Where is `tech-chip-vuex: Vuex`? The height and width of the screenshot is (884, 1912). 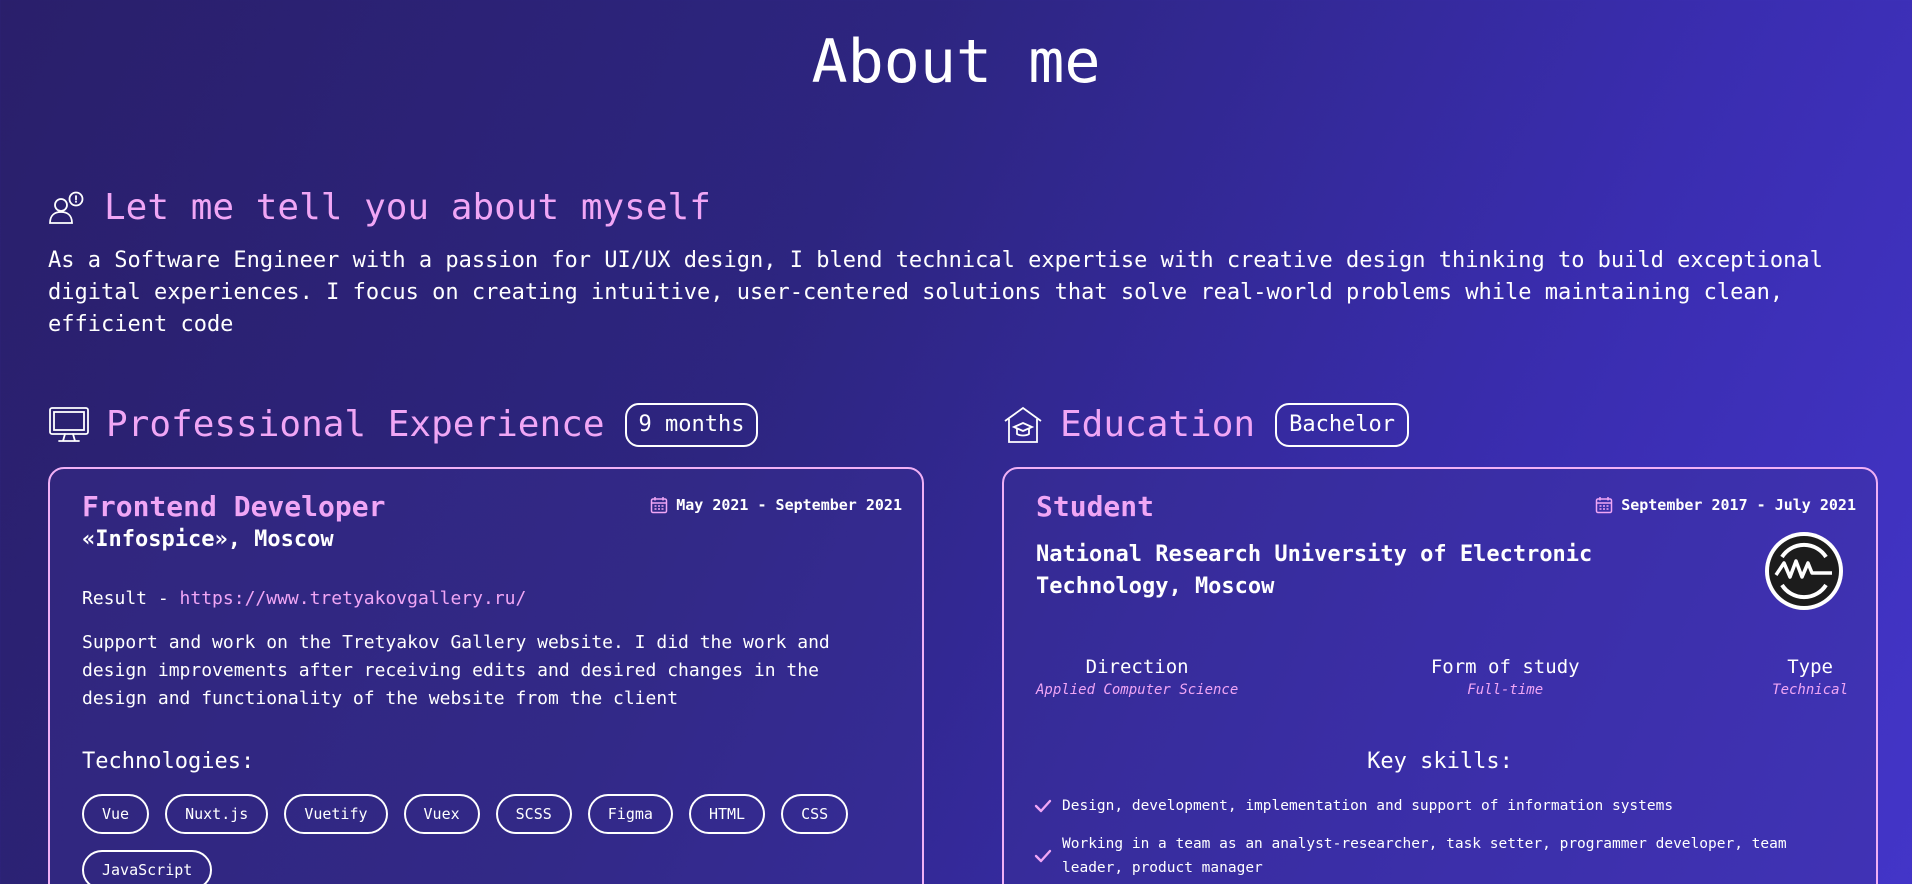 tech-chip-vuex: Vuex is located at coordinates (441, 814).